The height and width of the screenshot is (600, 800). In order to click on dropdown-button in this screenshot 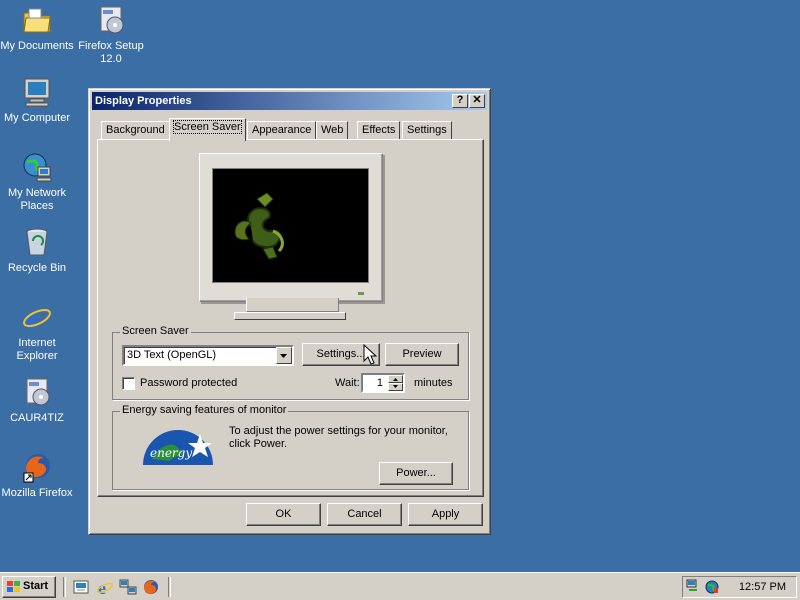, I will do `click(284, 355)`.